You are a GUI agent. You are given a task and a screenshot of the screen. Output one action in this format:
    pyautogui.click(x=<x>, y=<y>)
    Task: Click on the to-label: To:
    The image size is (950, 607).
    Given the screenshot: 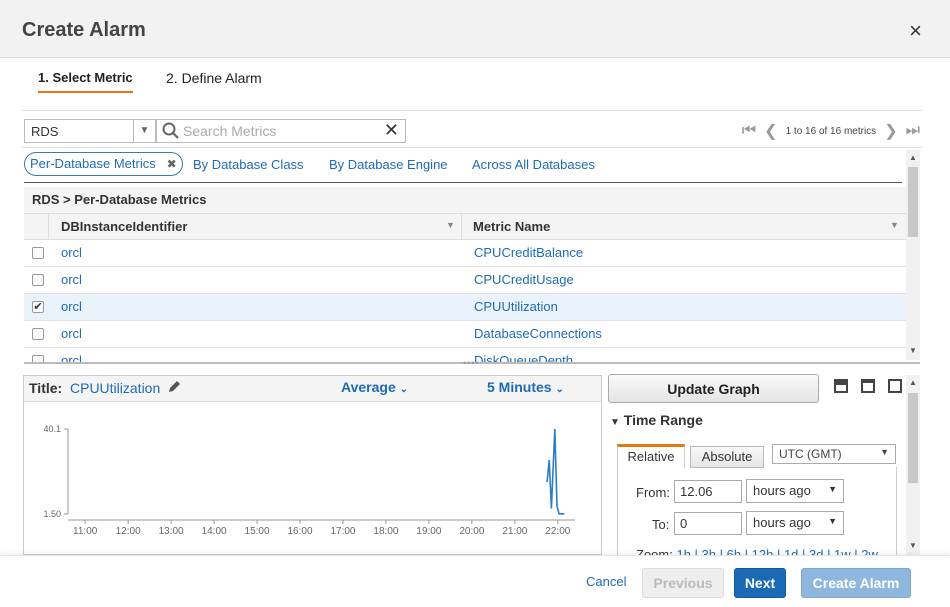 What is the action you would take?
    pyautogui.click(x=661, y=524)
    